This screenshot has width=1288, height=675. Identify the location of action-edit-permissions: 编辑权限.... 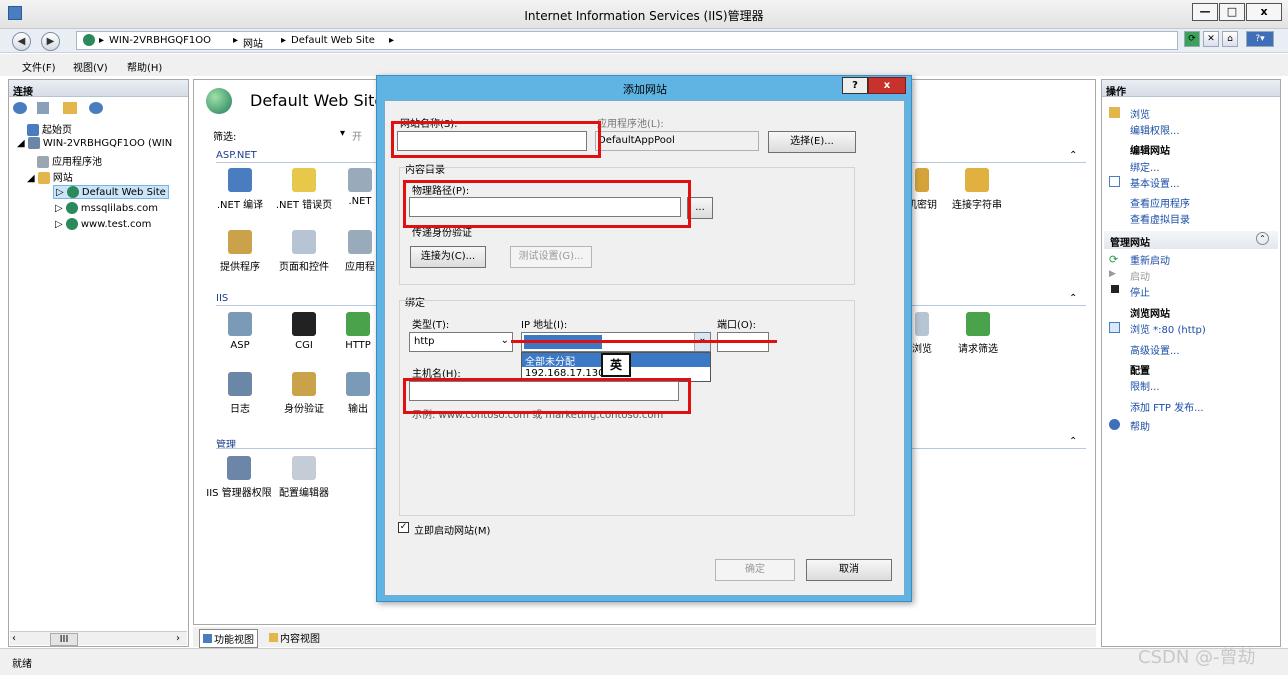
(1155, 129).